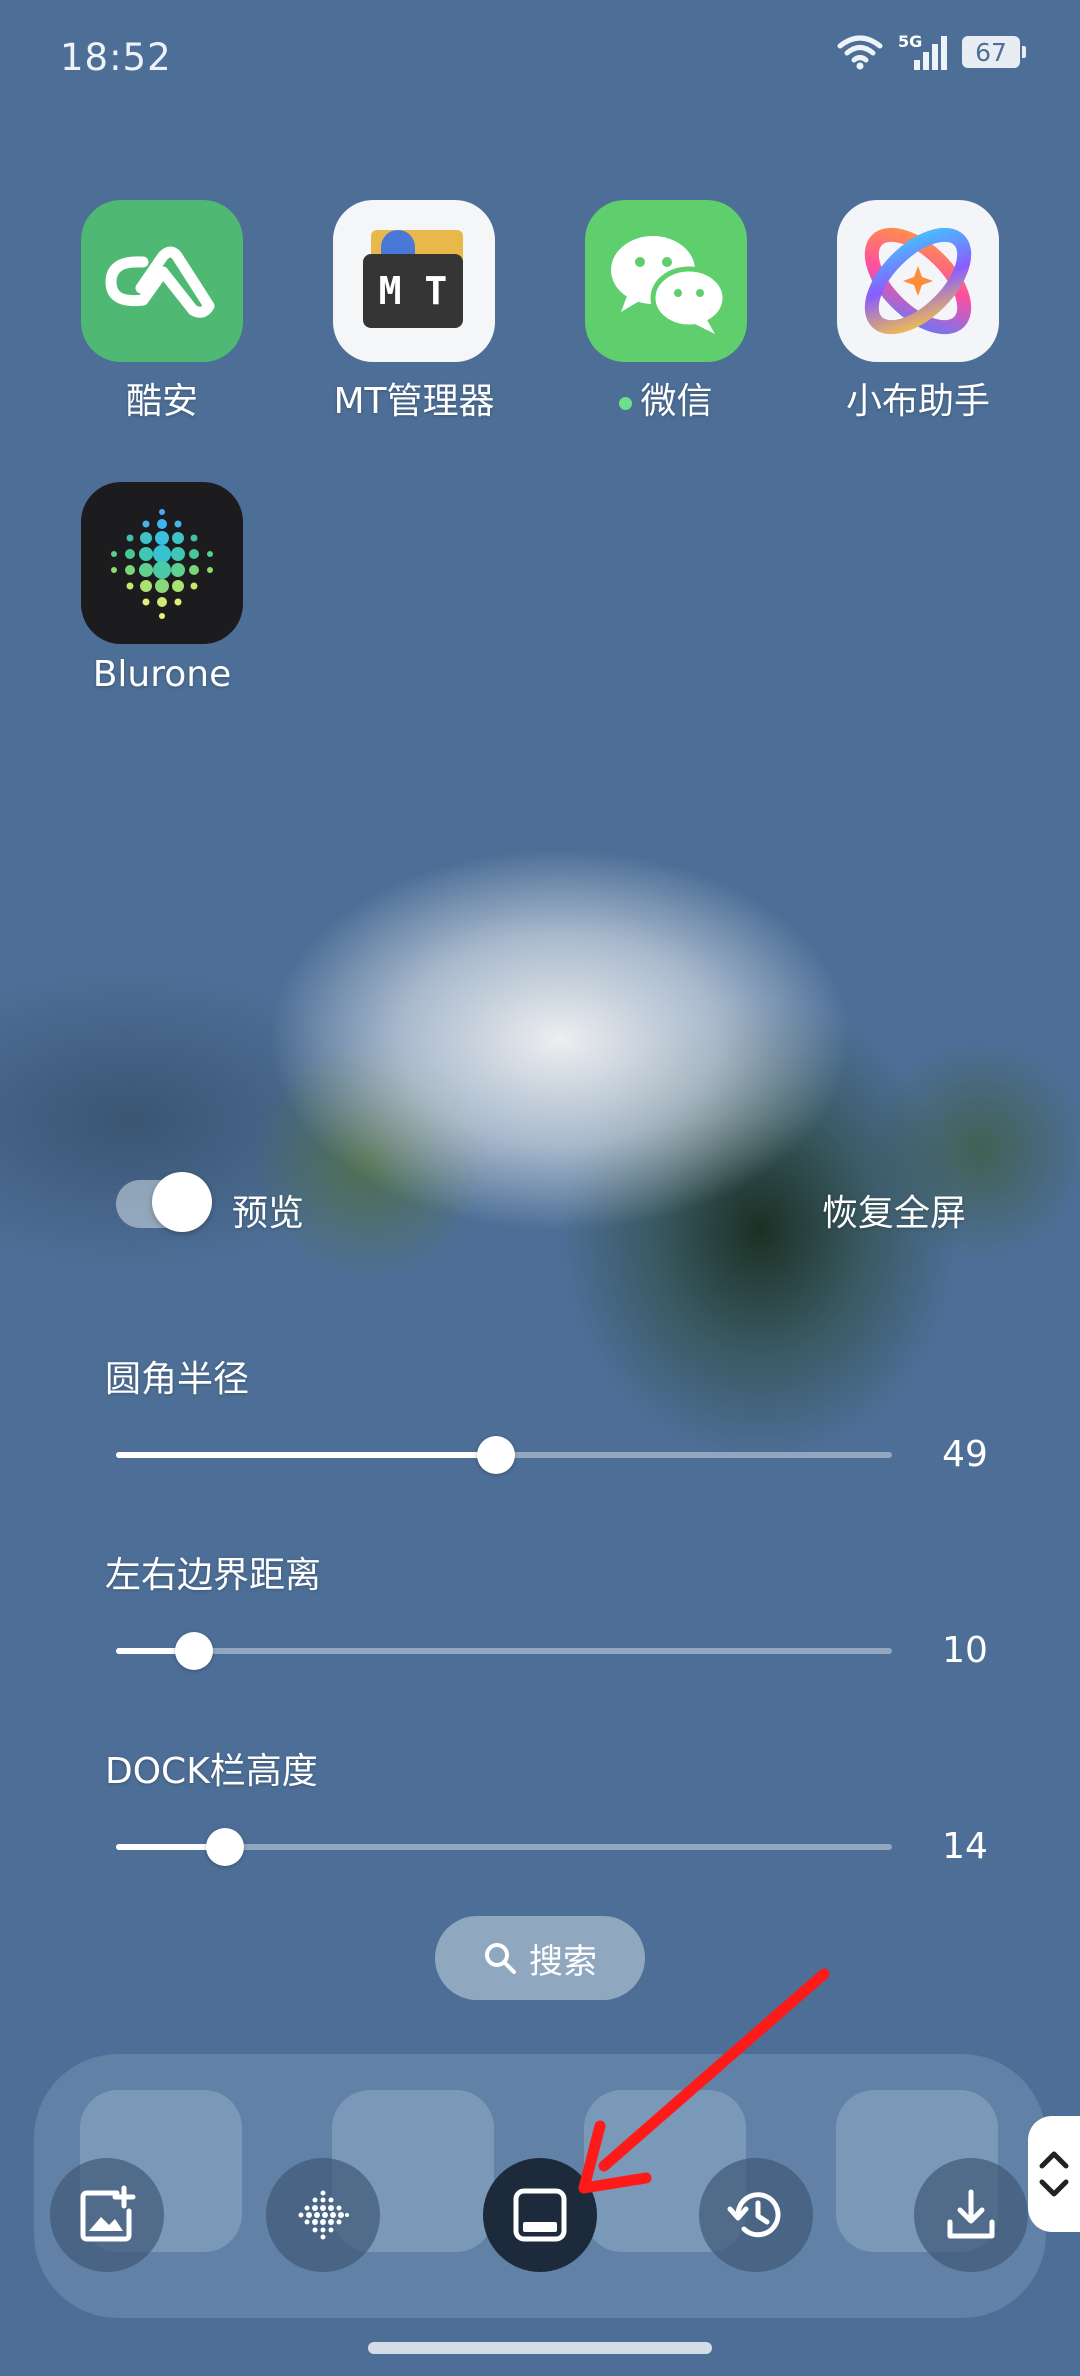 The width and height of the screenshot is (1080, 2376). I want to click on blur-button, so click(323, 2215).